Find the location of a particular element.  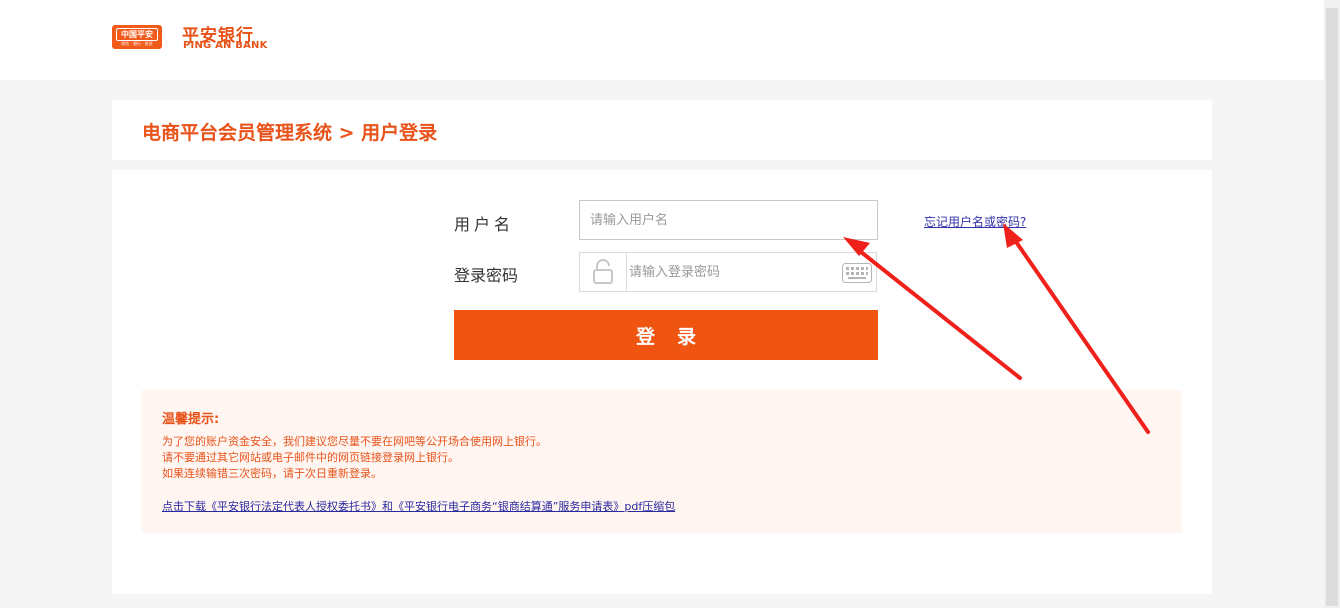

page-title: 电商平台会员管理系统 > 用户登录 is located at coordinates (290, 133).